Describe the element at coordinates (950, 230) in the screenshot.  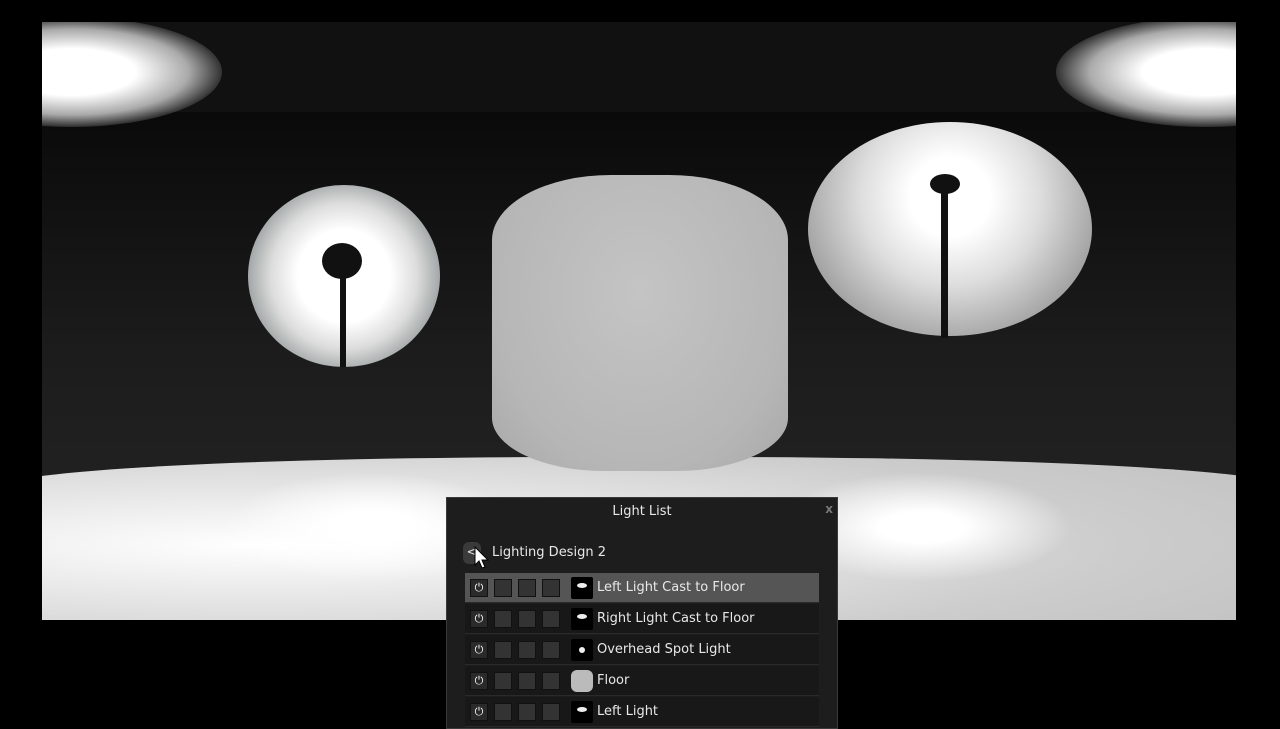
I see `umbrella-light` at that location.